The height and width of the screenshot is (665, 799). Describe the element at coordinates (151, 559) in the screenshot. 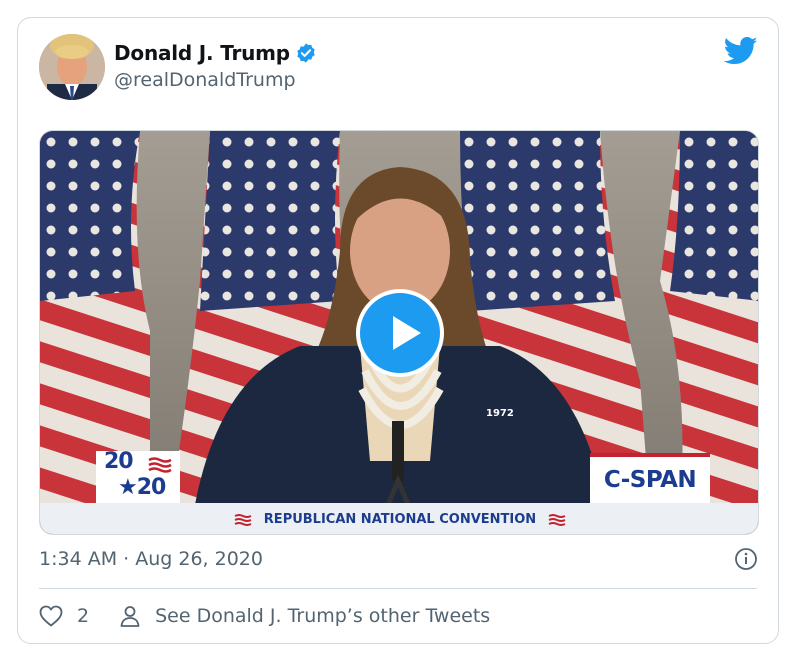

I see `tweet-timestamp: 1:34 AM · Aug 26, 2020` at that location.